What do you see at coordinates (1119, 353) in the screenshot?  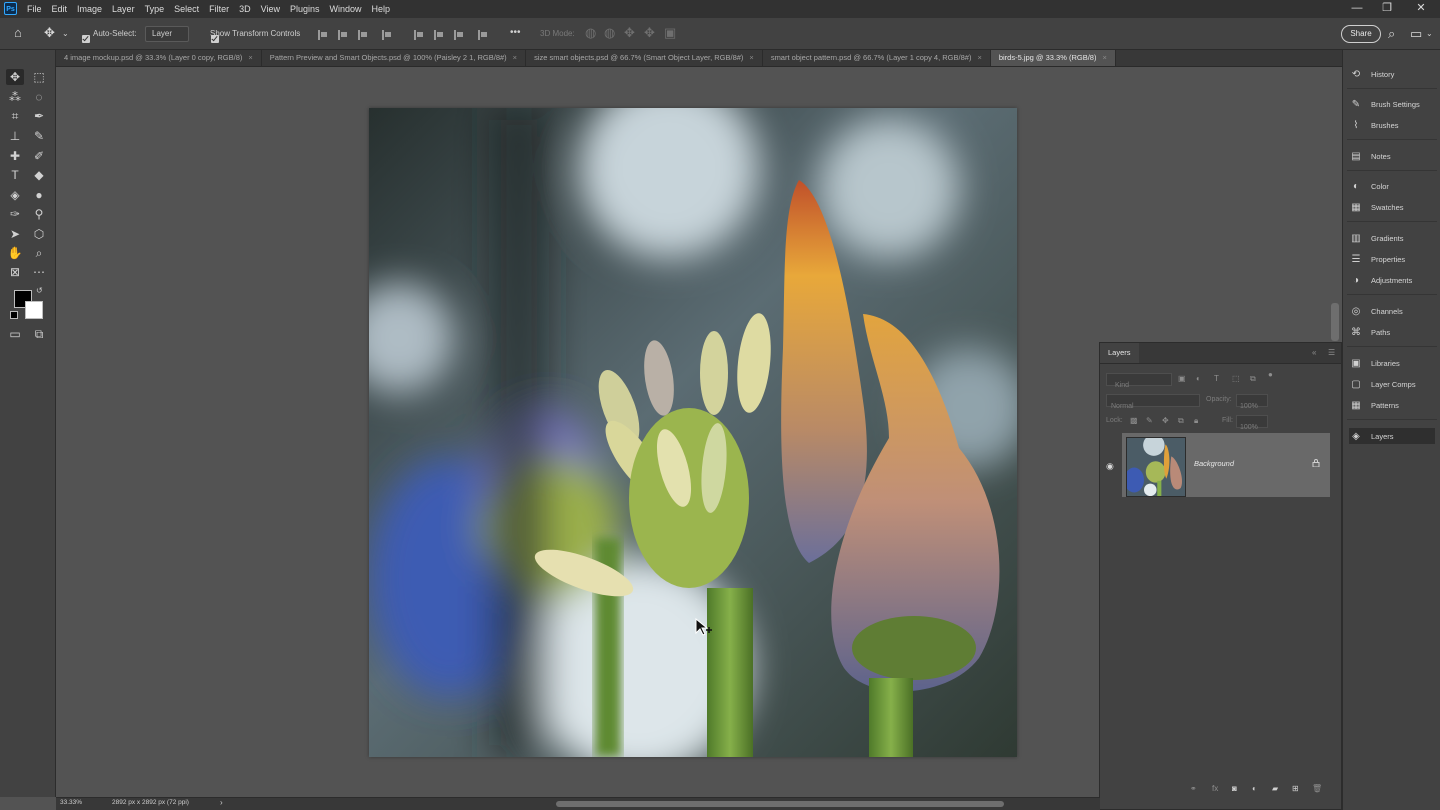 I see `tab-layers: Layers` at bounding box center [1119, 353].